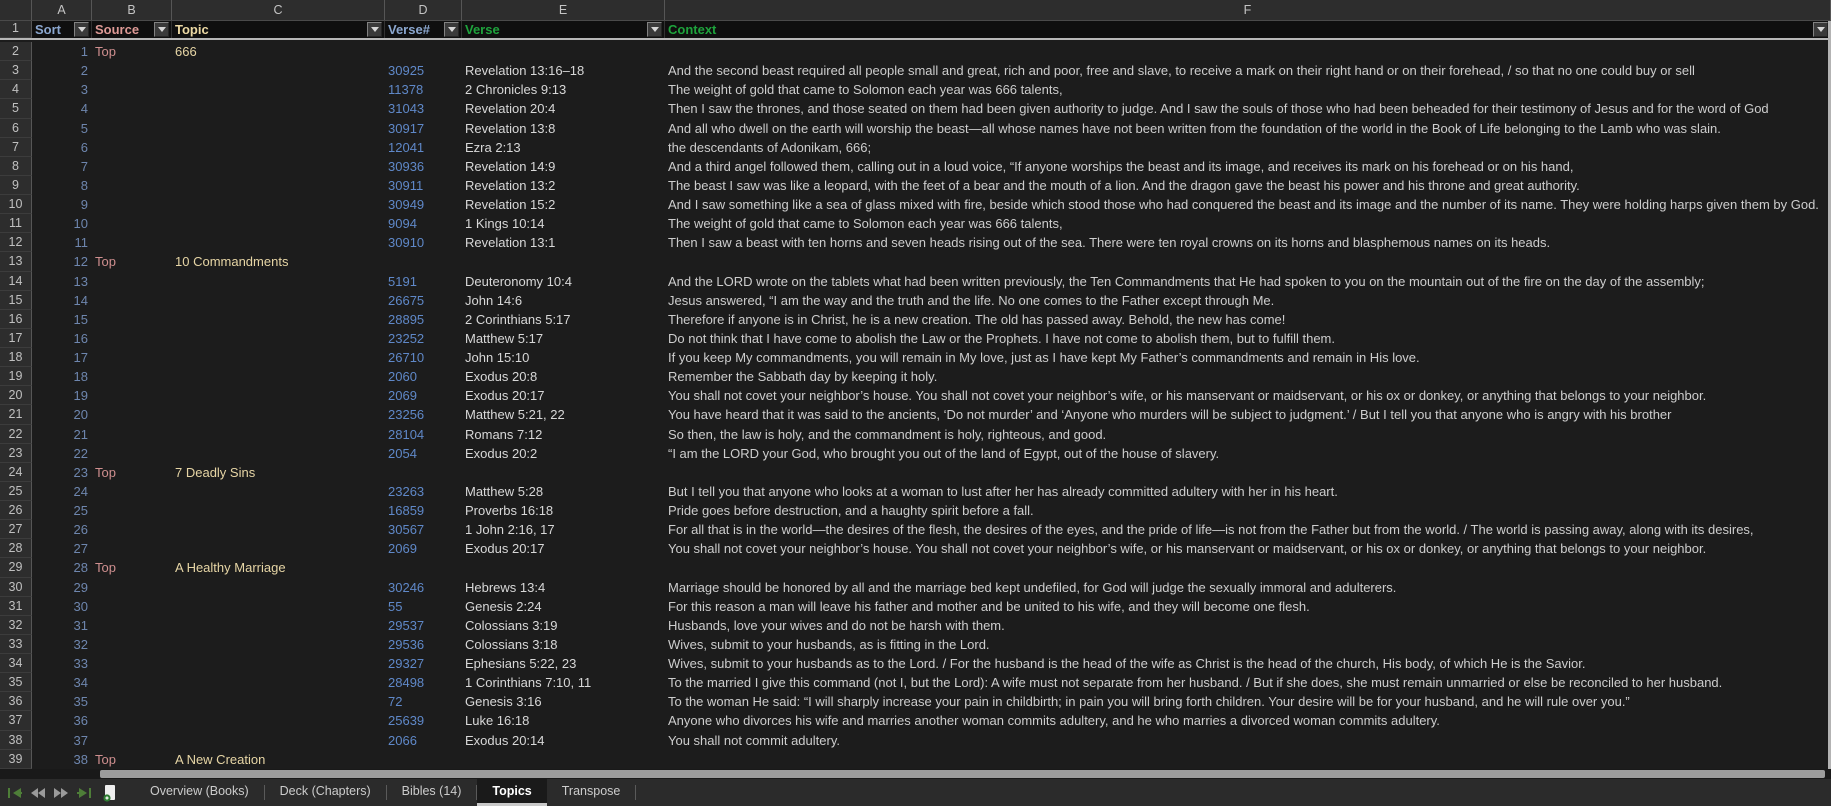  What do you see at coordinates (563, 281) in the screenshot?
I see `verse-cell: Deuteronomy 10:4` at bounding box center [563, 281].